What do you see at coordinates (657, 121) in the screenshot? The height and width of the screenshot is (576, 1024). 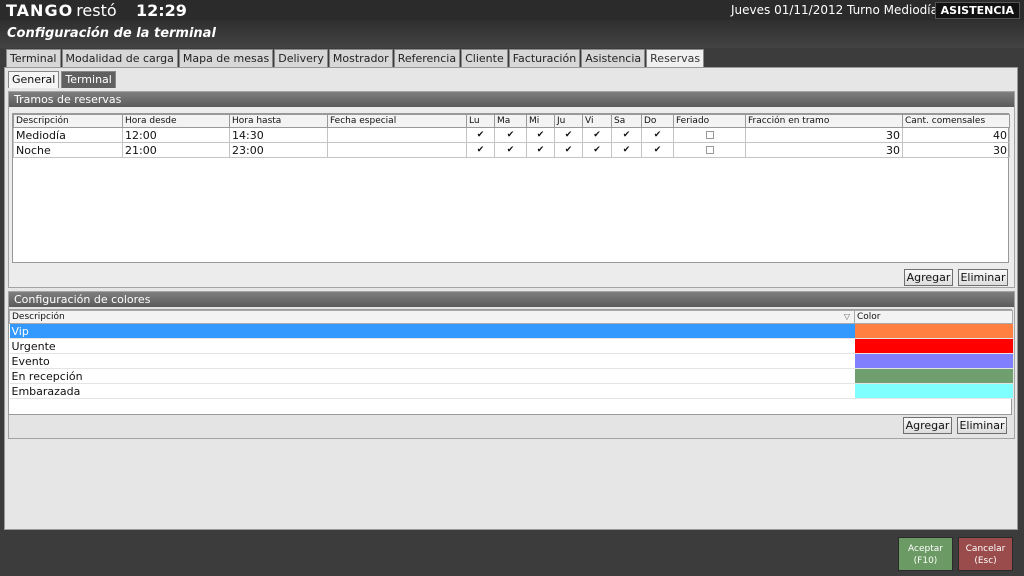 I see `col-do: Do` at bounding box center [657, 121].